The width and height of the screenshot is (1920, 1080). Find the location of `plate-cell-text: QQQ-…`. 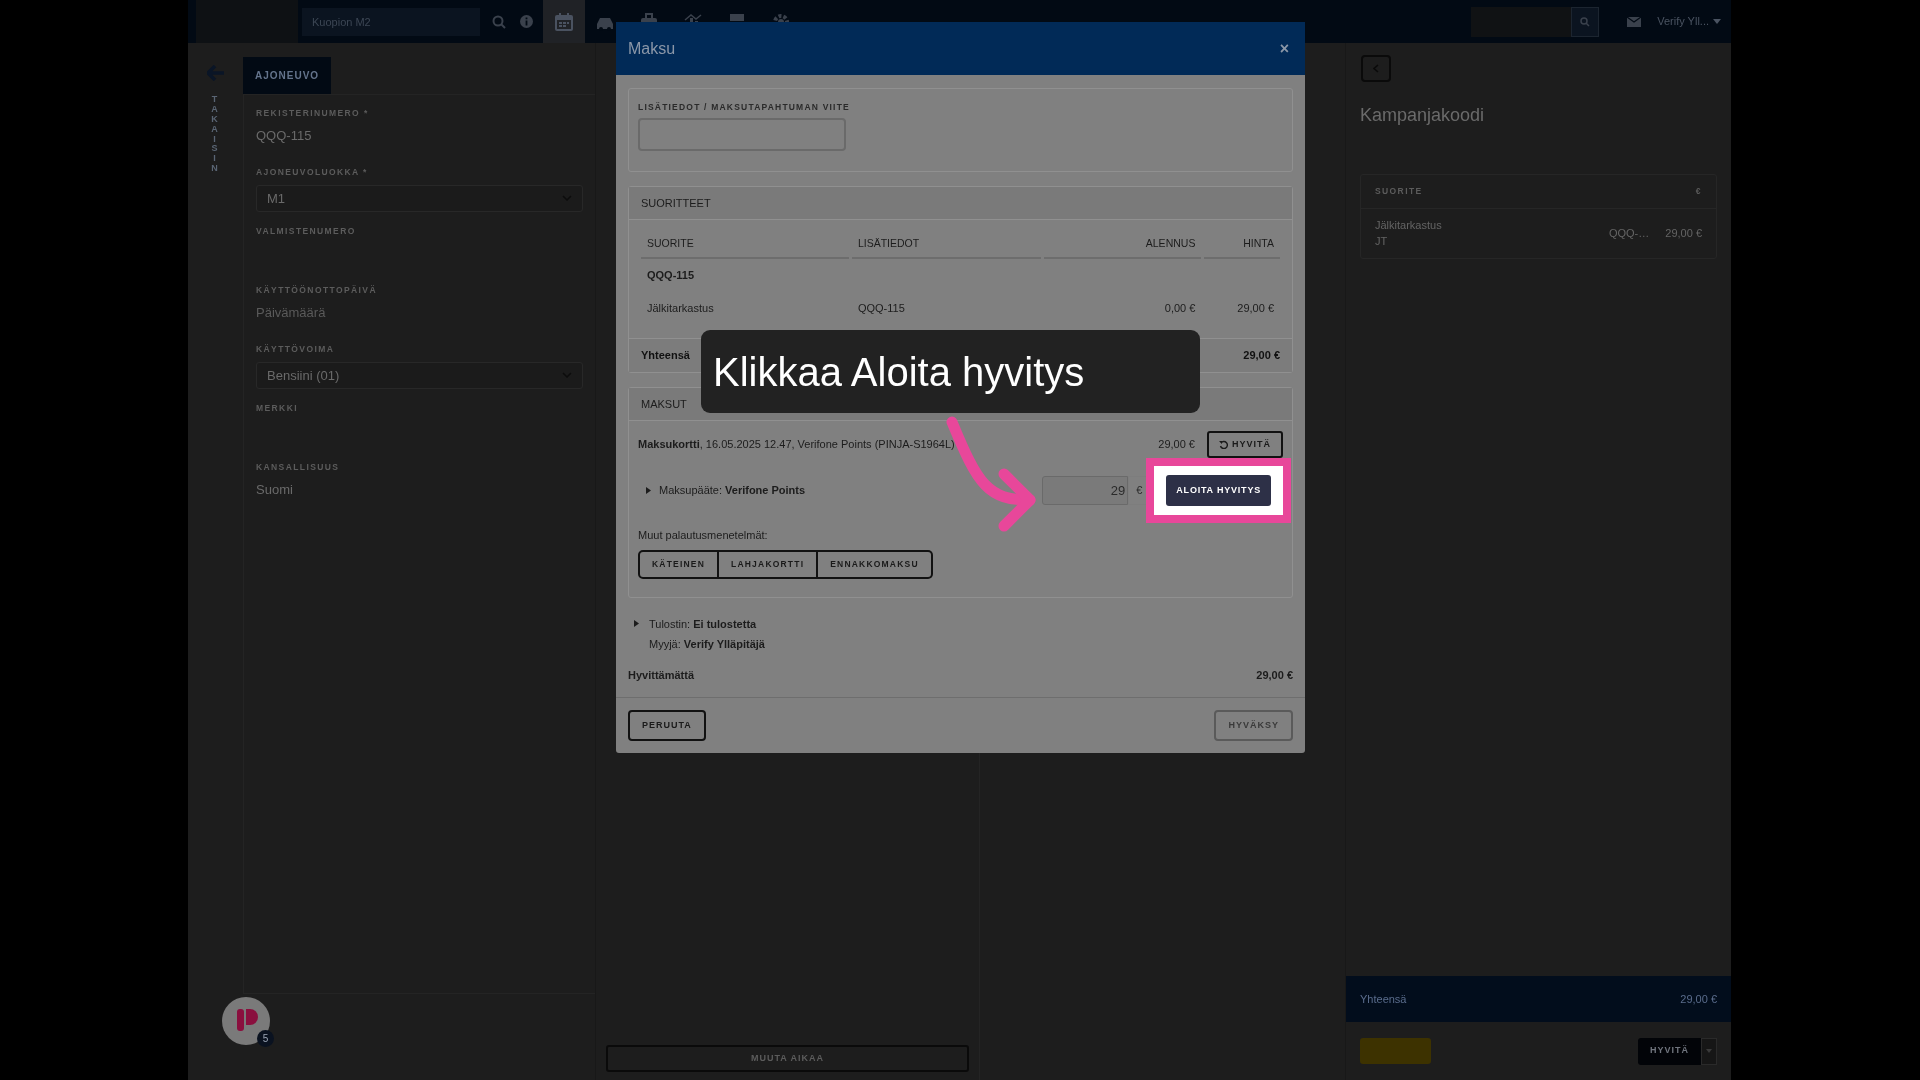

plate-cell-text: QQQ-… is located at coordinates (1629, 233).